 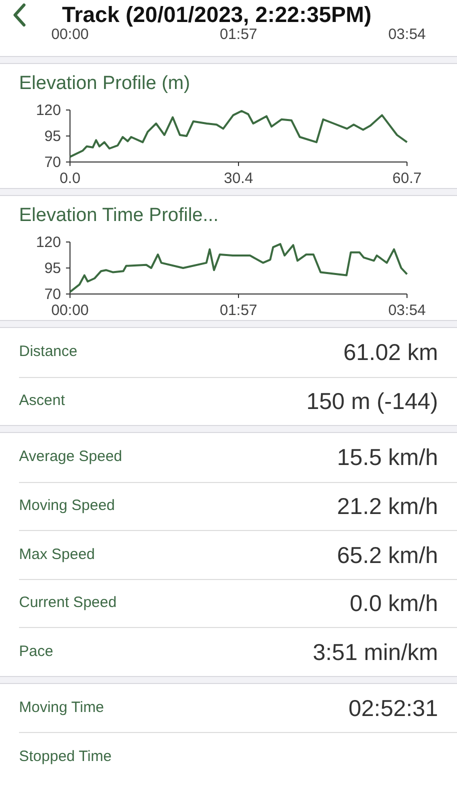 What do you see at coordinates (42, 401) in the screenshot?
I see `stat-label: Ascent` at bounding box center [42, 401].